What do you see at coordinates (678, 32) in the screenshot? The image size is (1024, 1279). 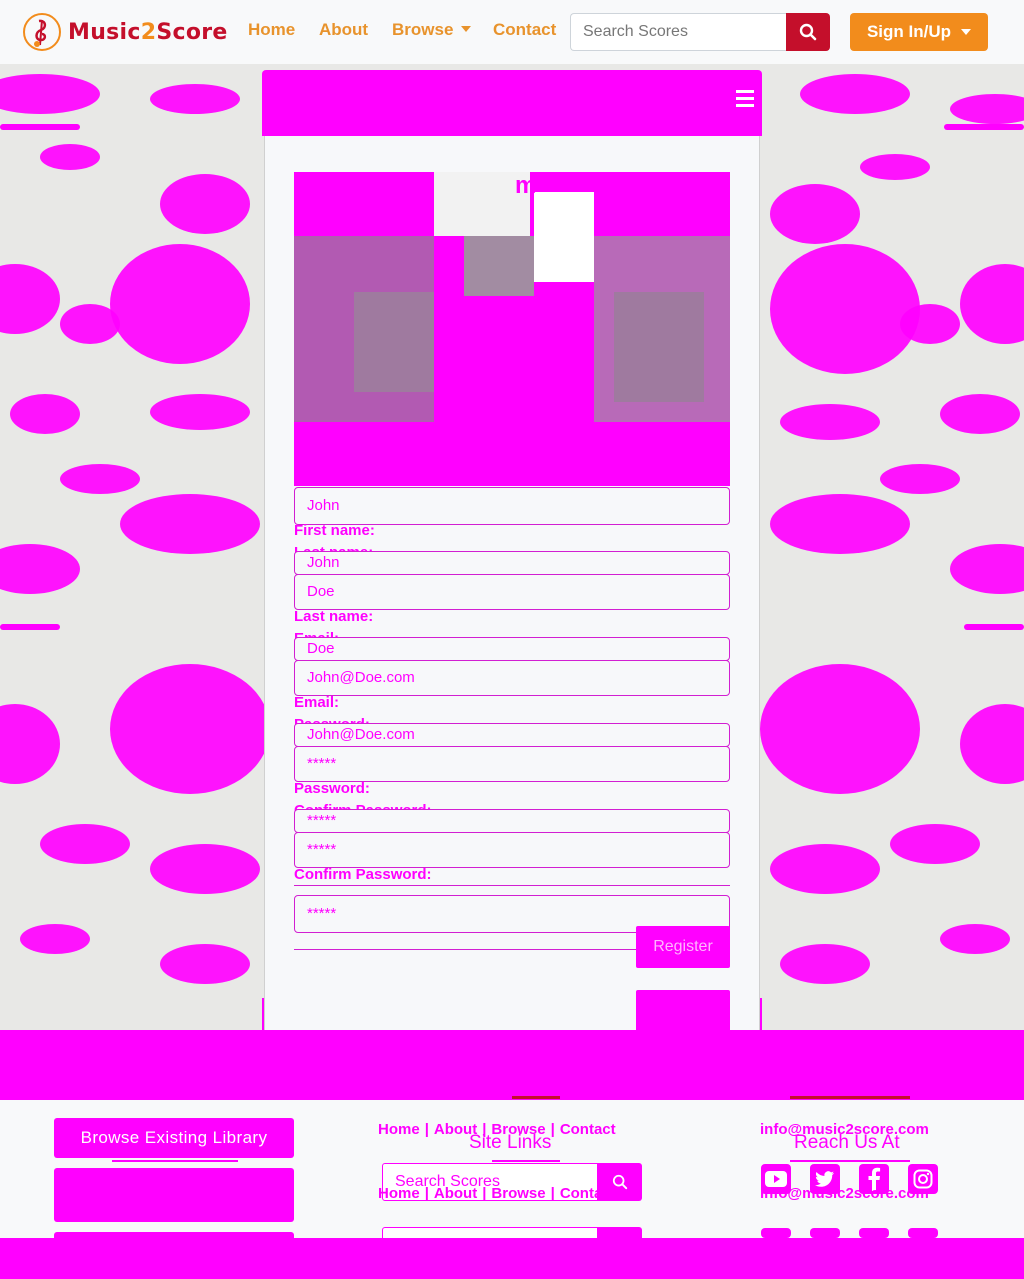 I see `search-input: Search Scores` at bounding box center [678, 32].